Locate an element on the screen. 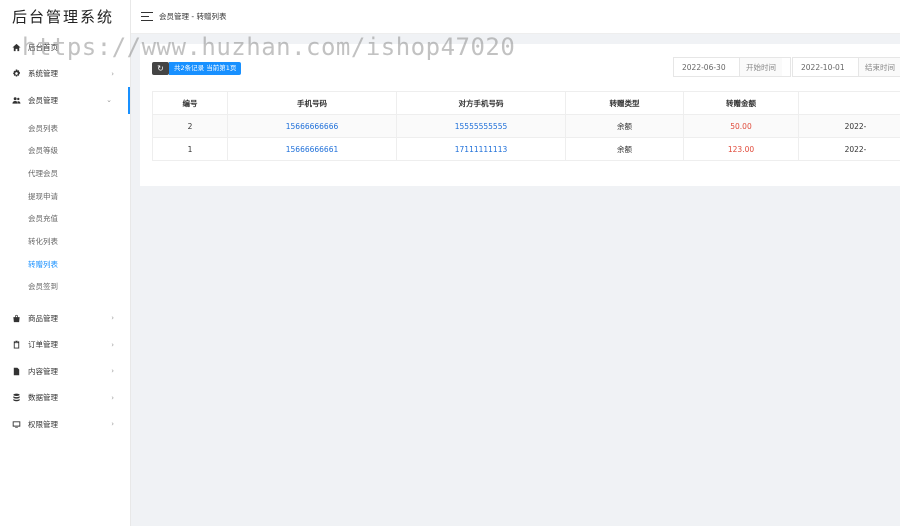 The width and height of the screenshot is (900, 526). sidebar-subitem-conversion: 转化列表 is located at coordinates (65, 242).